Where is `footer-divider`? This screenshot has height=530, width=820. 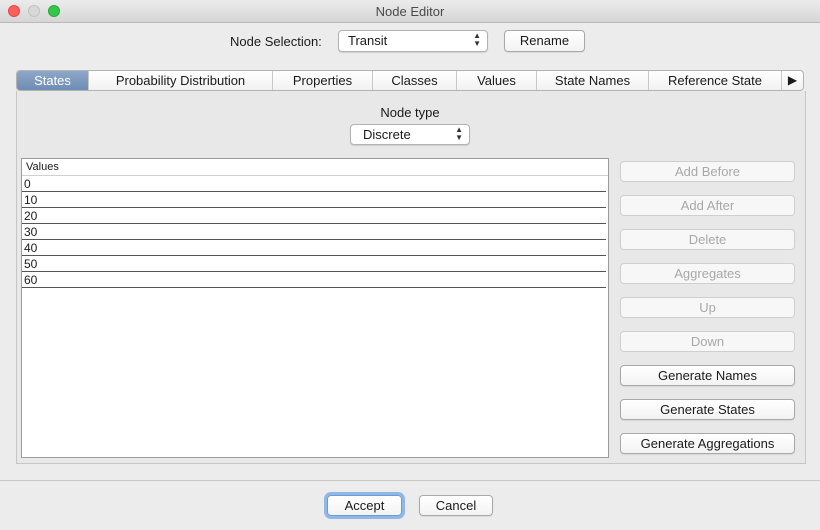 footer-divider is located at coordinates (410, 480).